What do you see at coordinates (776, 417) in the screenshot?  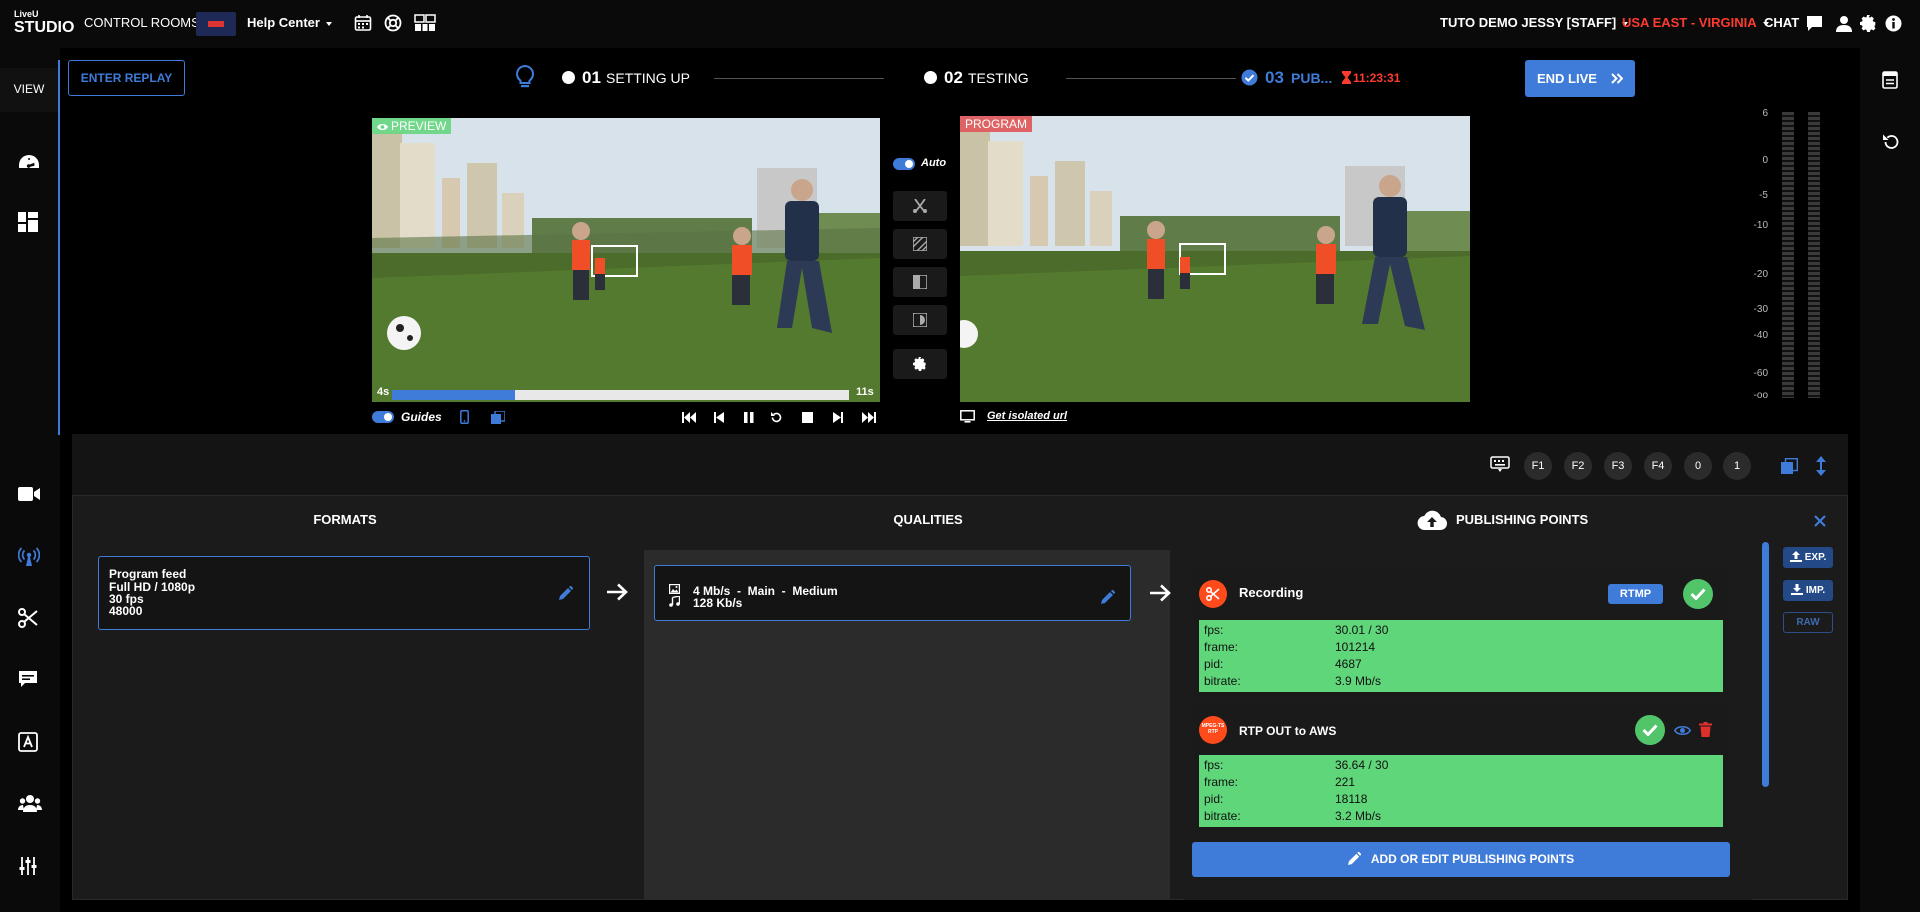 I see `replay-loop-icon` at bounding box center [776, 417].